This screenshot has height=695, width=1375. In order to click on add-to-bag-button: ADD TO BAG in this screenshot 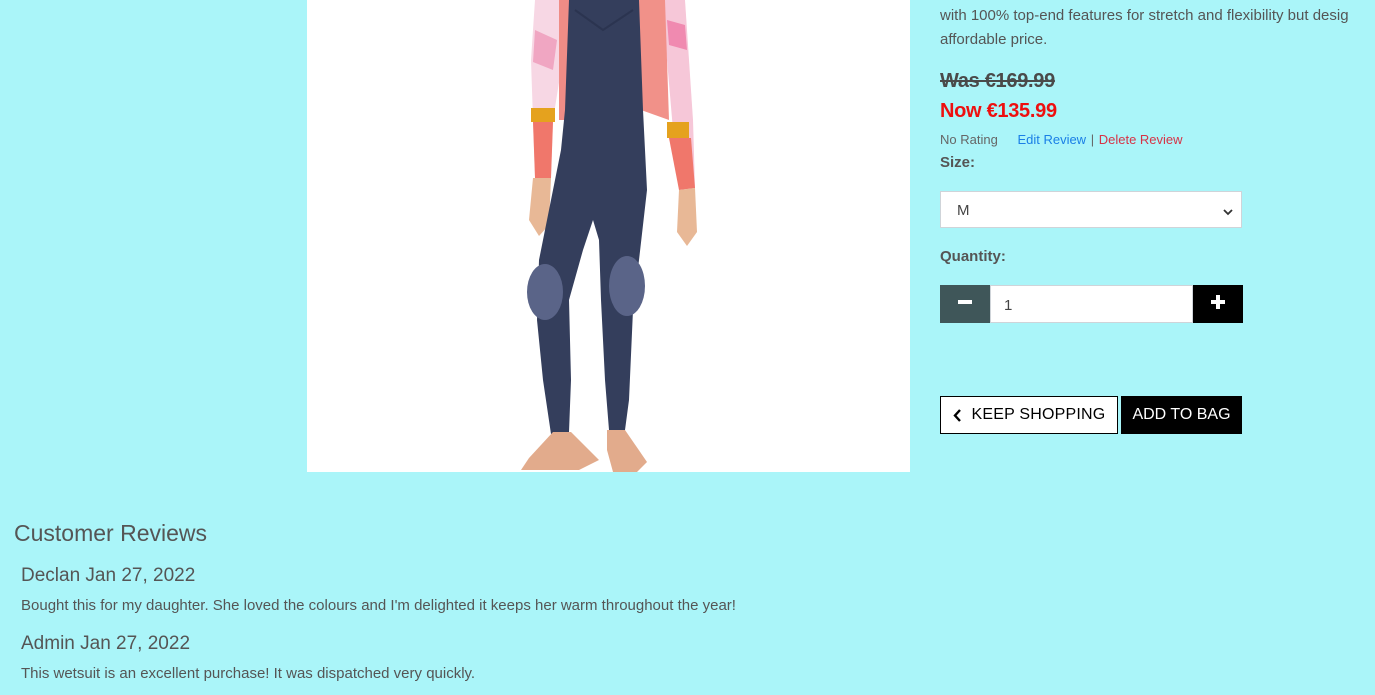, I will do `click(1181, 415)`.